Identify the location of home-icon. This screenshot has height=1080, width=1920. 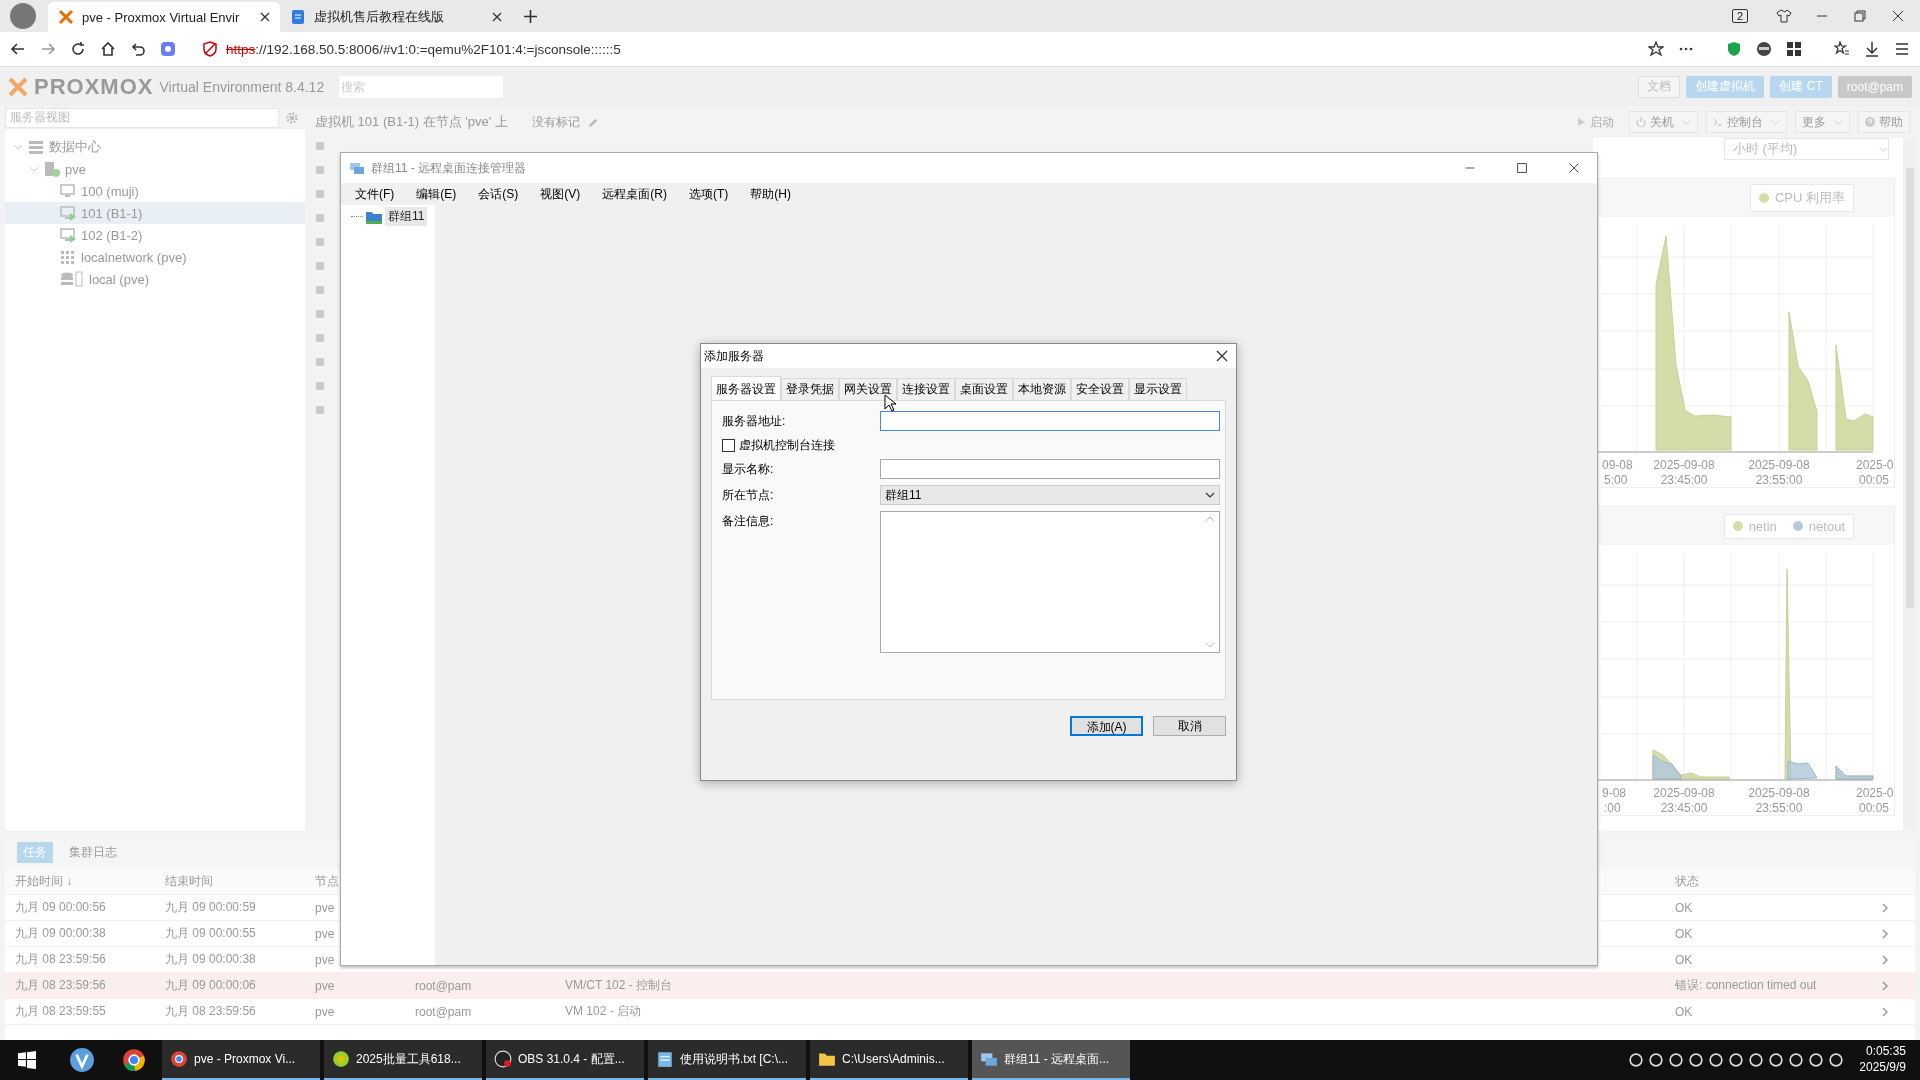
(108, 49).